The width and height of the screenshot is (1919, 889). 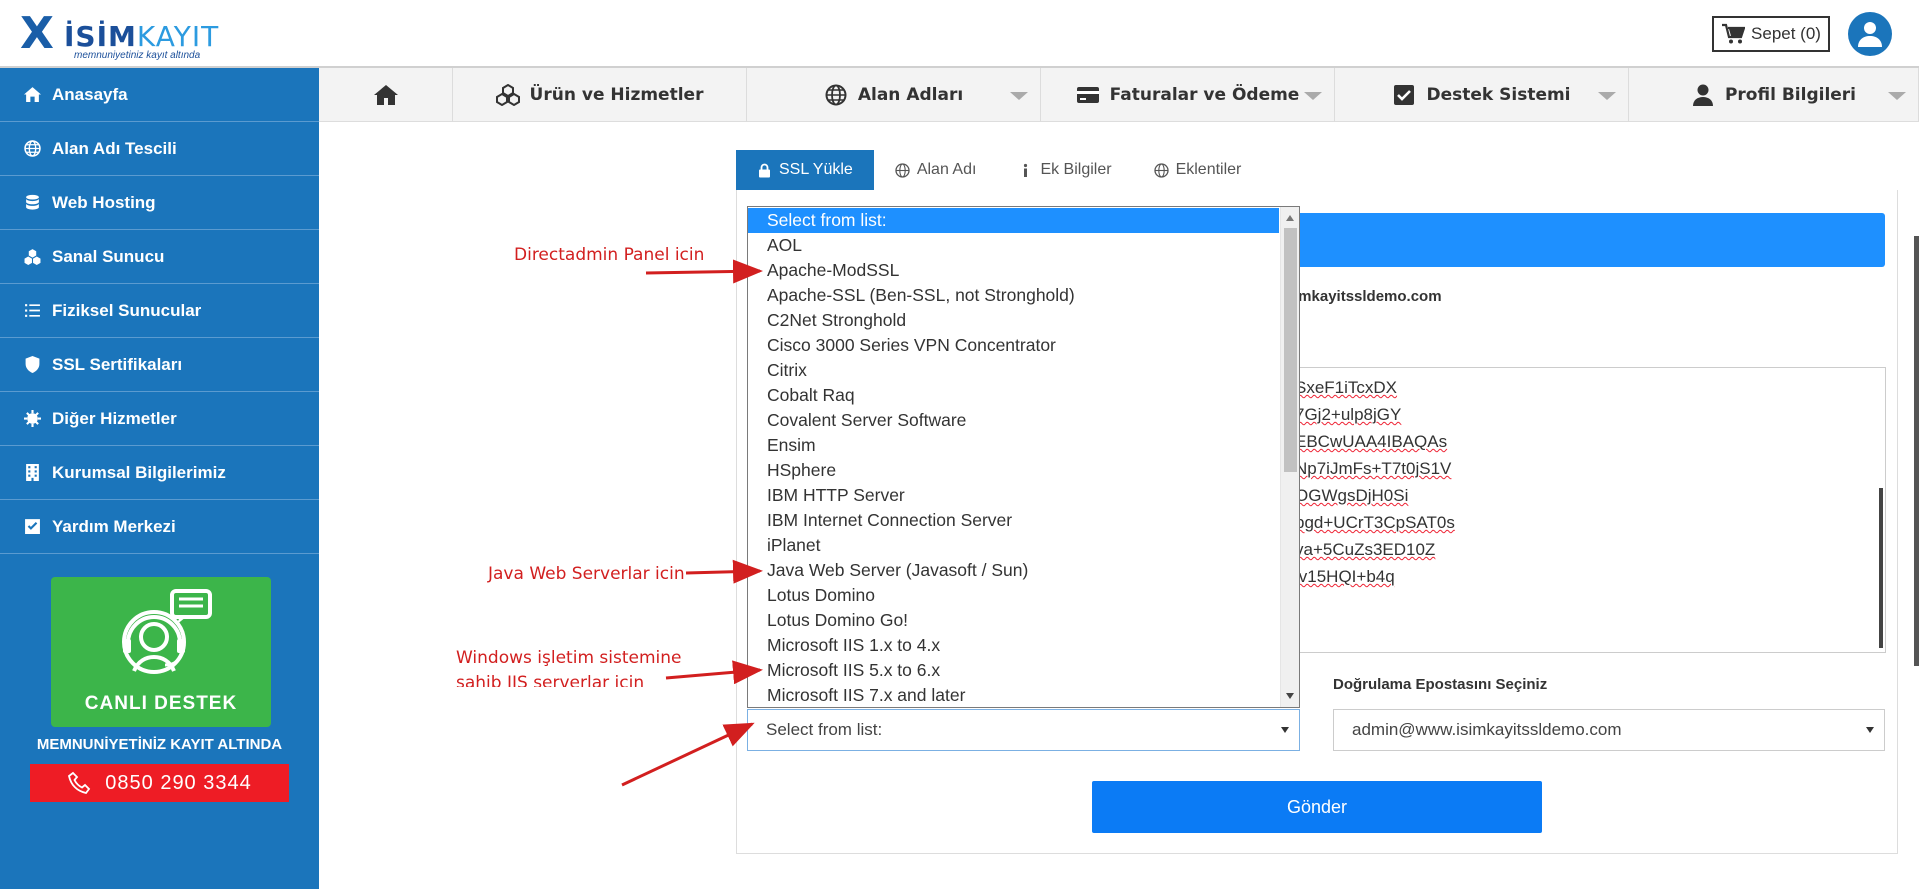 I want to click on phone-number: 0850 290 3344, so click(x=178, y=782).